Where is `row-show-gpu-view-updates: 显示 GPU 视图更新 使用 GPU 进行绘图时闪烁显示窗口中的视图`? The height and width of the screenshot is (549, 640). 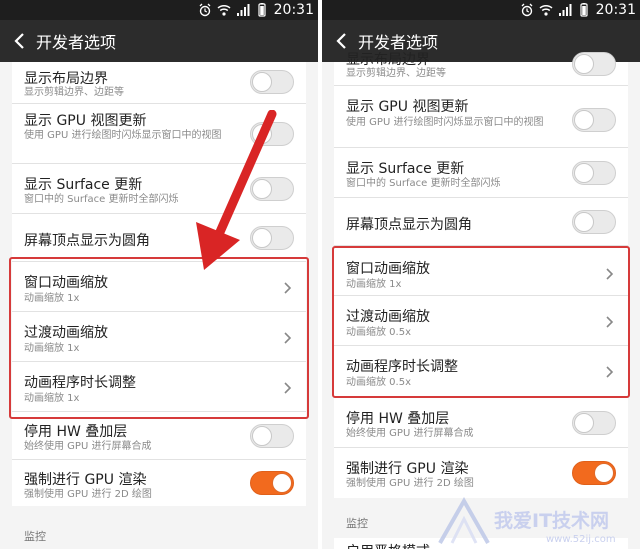 row-show-gpu-view-updates: 显示 GPU 视图更新 使用 GPU 进行绘图时闪烁显示窗口中的视图 is located at coordinates (481, 117).